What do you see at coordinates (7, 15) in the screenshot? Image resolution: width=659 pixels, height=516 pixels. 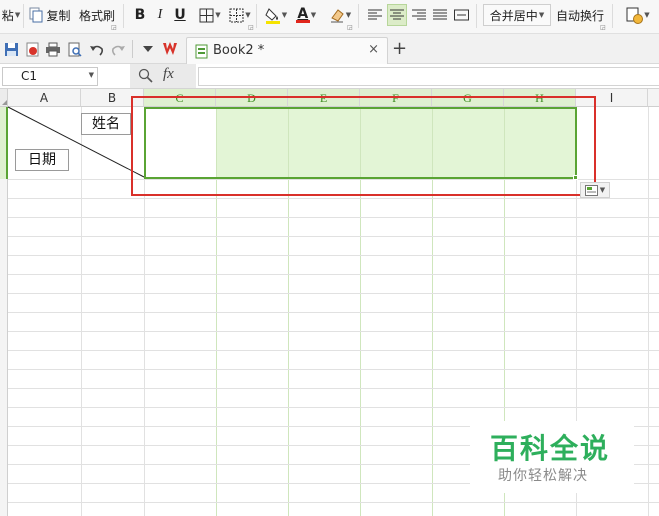 I see `paste-label: 粘` at bounding box center [7, 15].